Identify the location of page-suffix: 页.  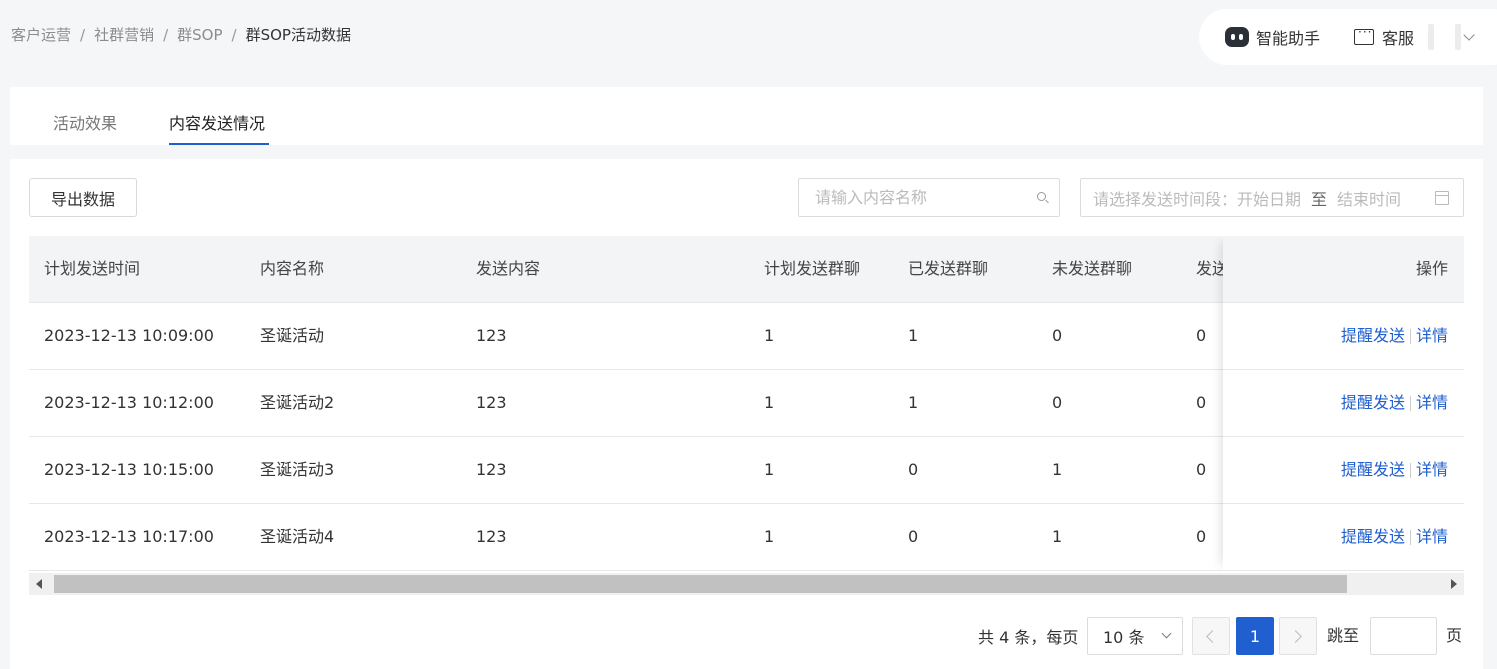
(1454, 635).